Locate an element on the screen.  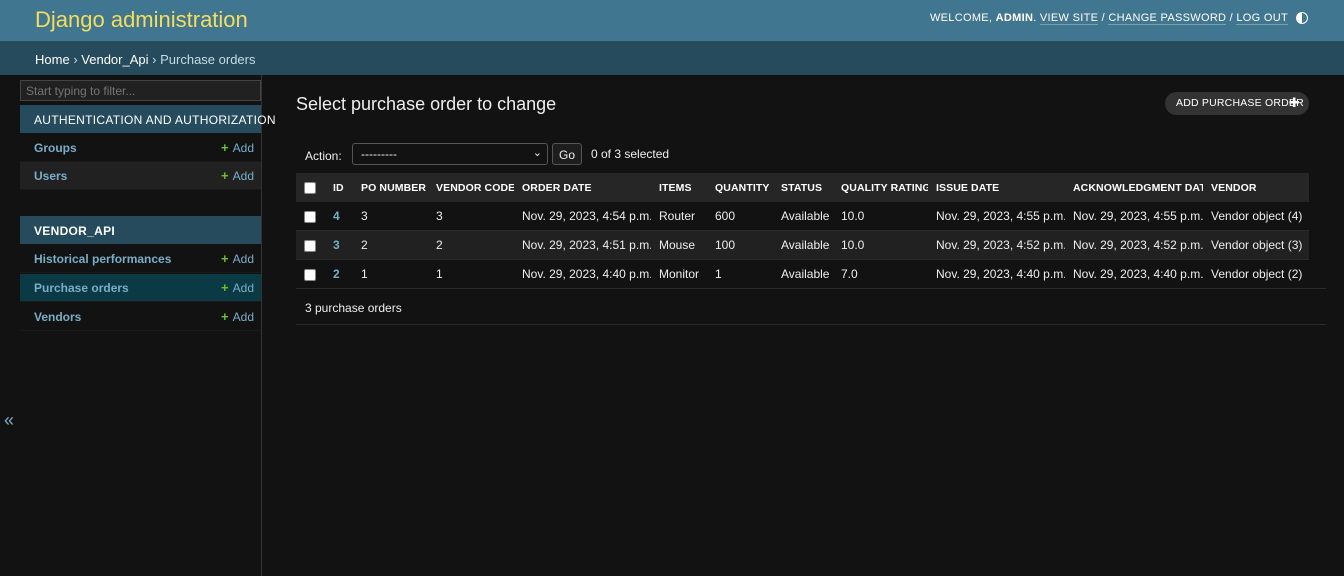
column-header-issue-date: ISSUE DATE is located at coordinates (996, 187).